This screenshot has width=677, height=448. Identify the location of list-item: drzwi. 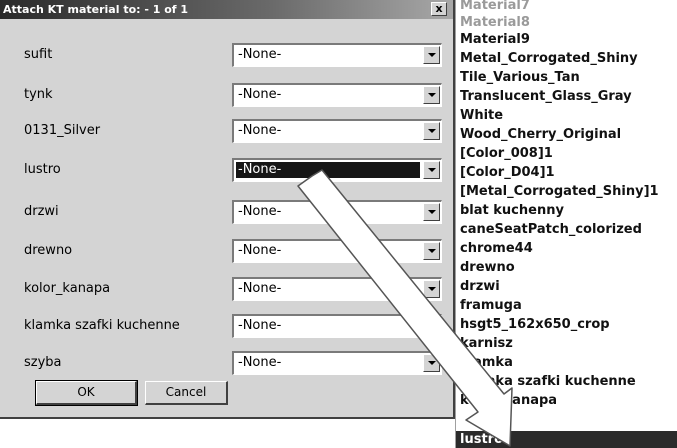
(480, 286).